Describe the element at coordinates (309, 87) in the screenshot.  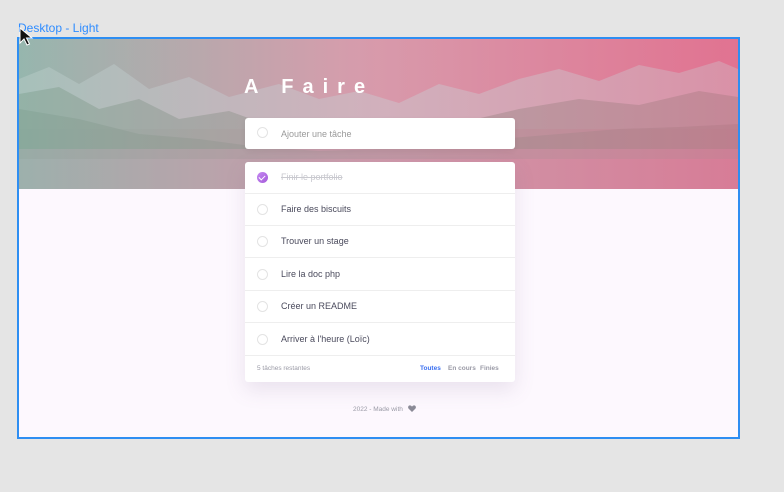
I see `app-title: A Faire` at that location.